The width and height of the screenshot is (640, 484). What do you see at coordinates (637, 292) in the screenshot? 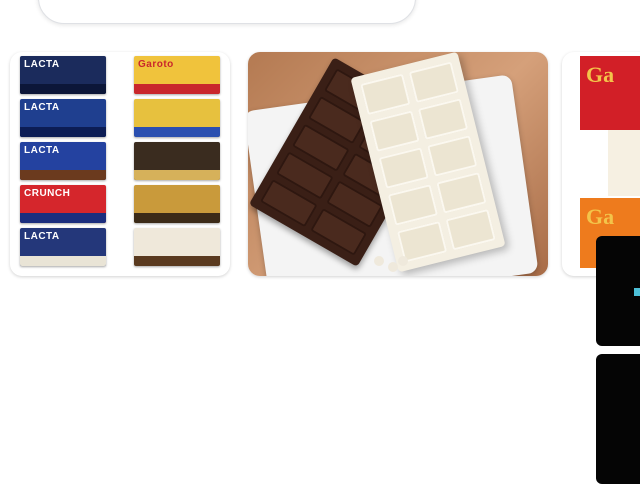
I see `thumbnail-accent` at bounding box center [637, 292].